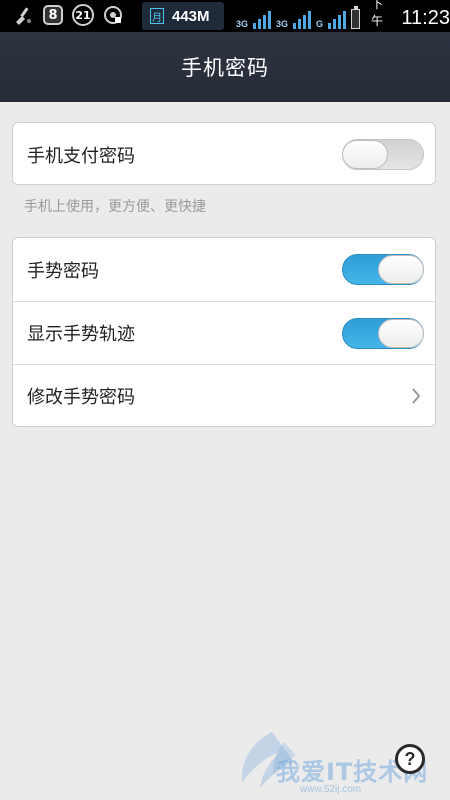 Image resolution: width=450 pixels, height=800 pixels. What do you see at coordinates (113, 15) in the screenshot?
I see `disc-icon` at bounding box center [113, 15].